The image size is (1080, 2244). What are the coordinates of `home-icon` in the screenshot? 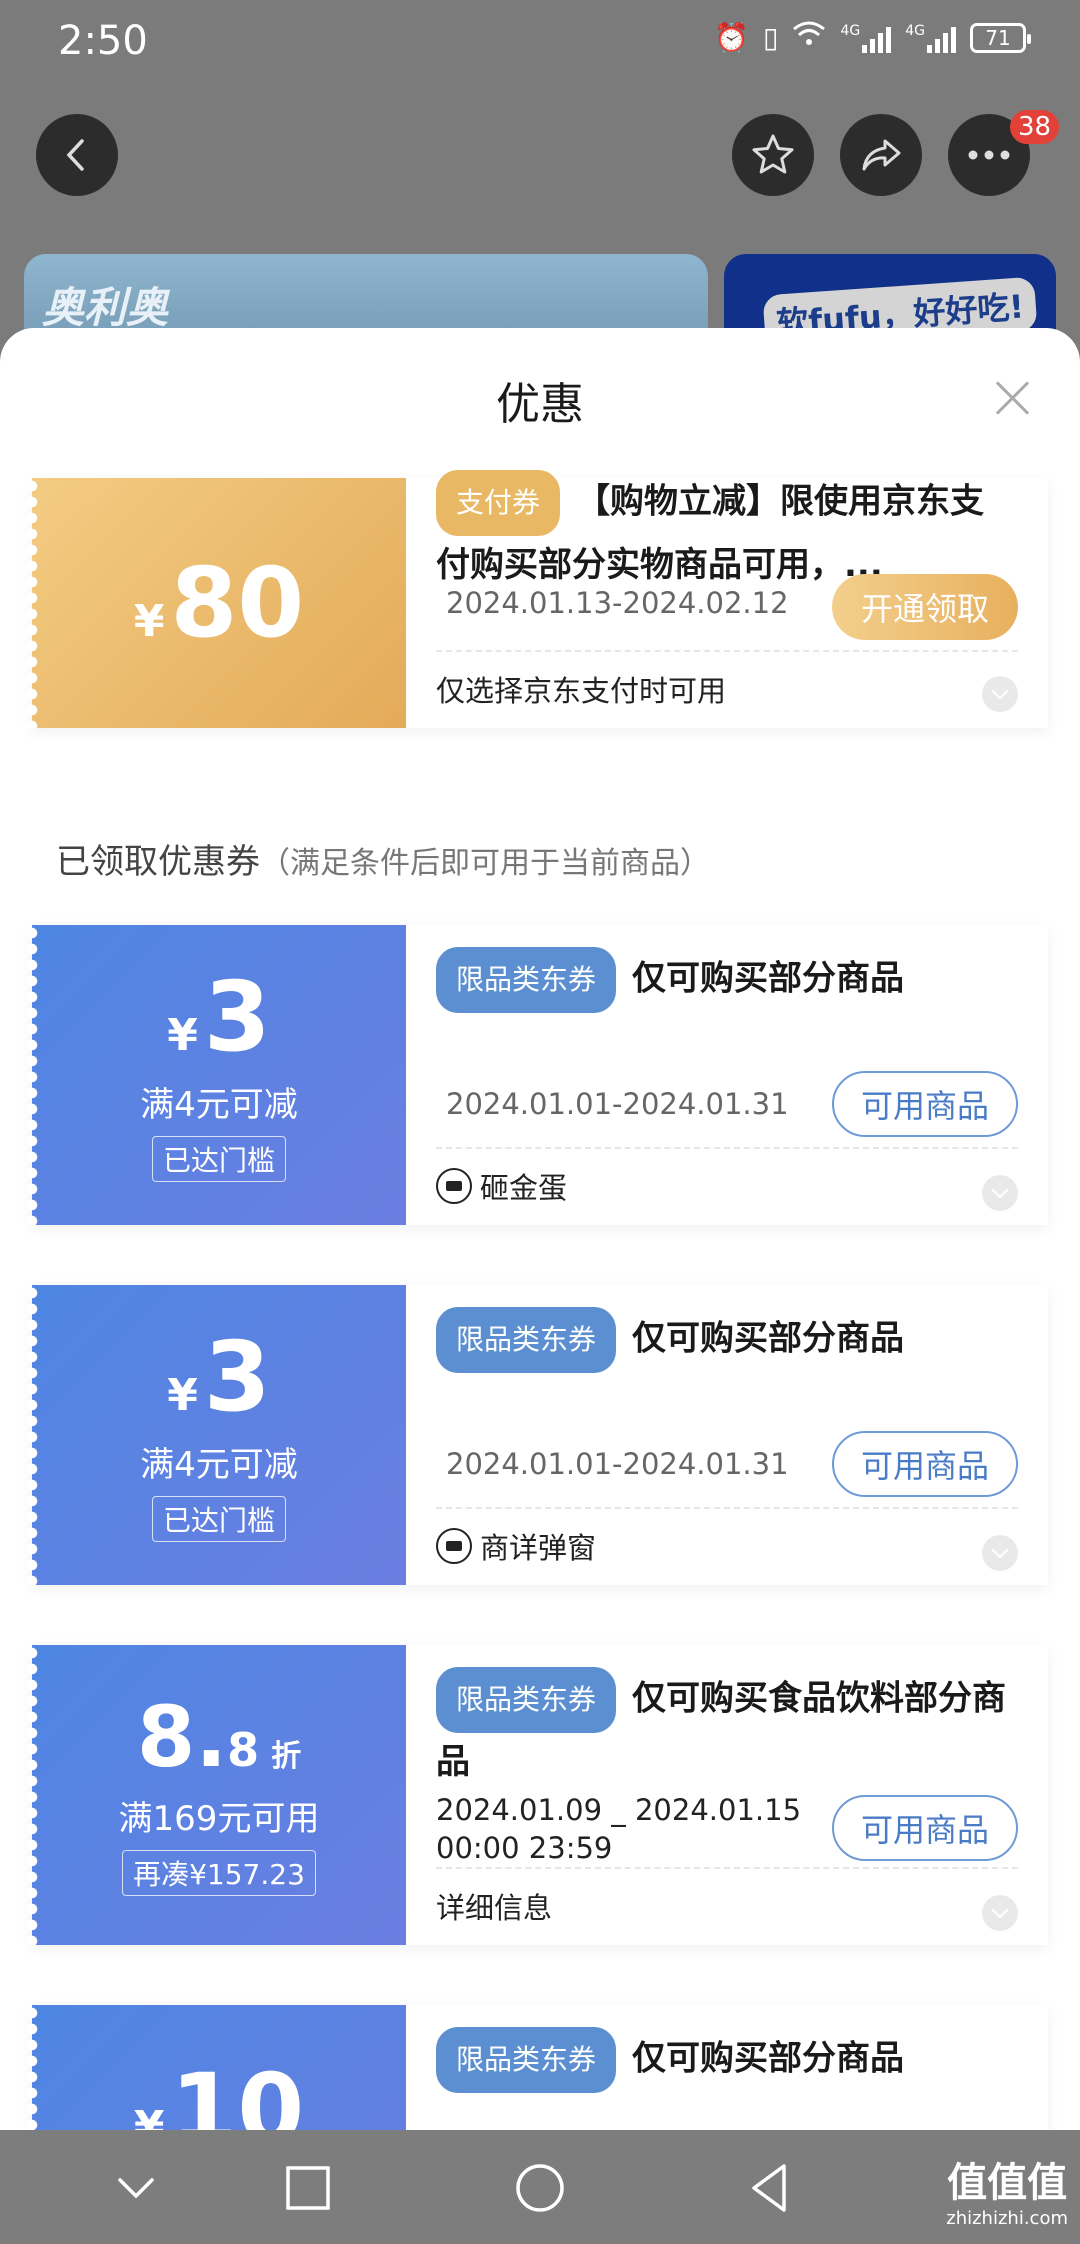 It's located at (540, 2188).